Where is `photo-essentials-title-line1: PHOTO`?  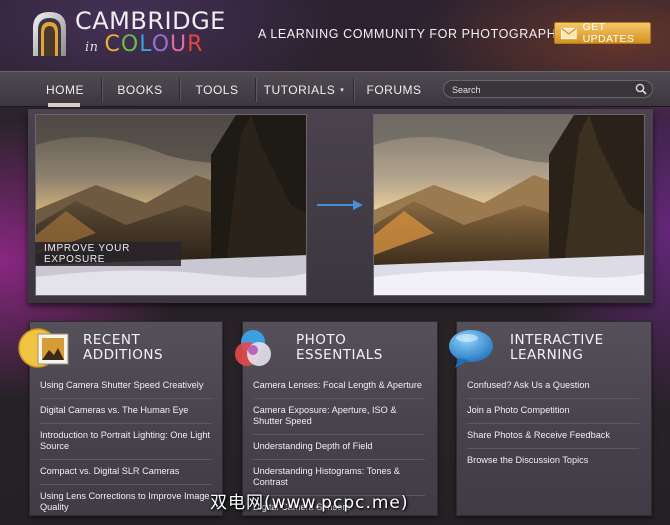
photo-essentials-title-line1: PHOTO is located at coordinates (321, 340).